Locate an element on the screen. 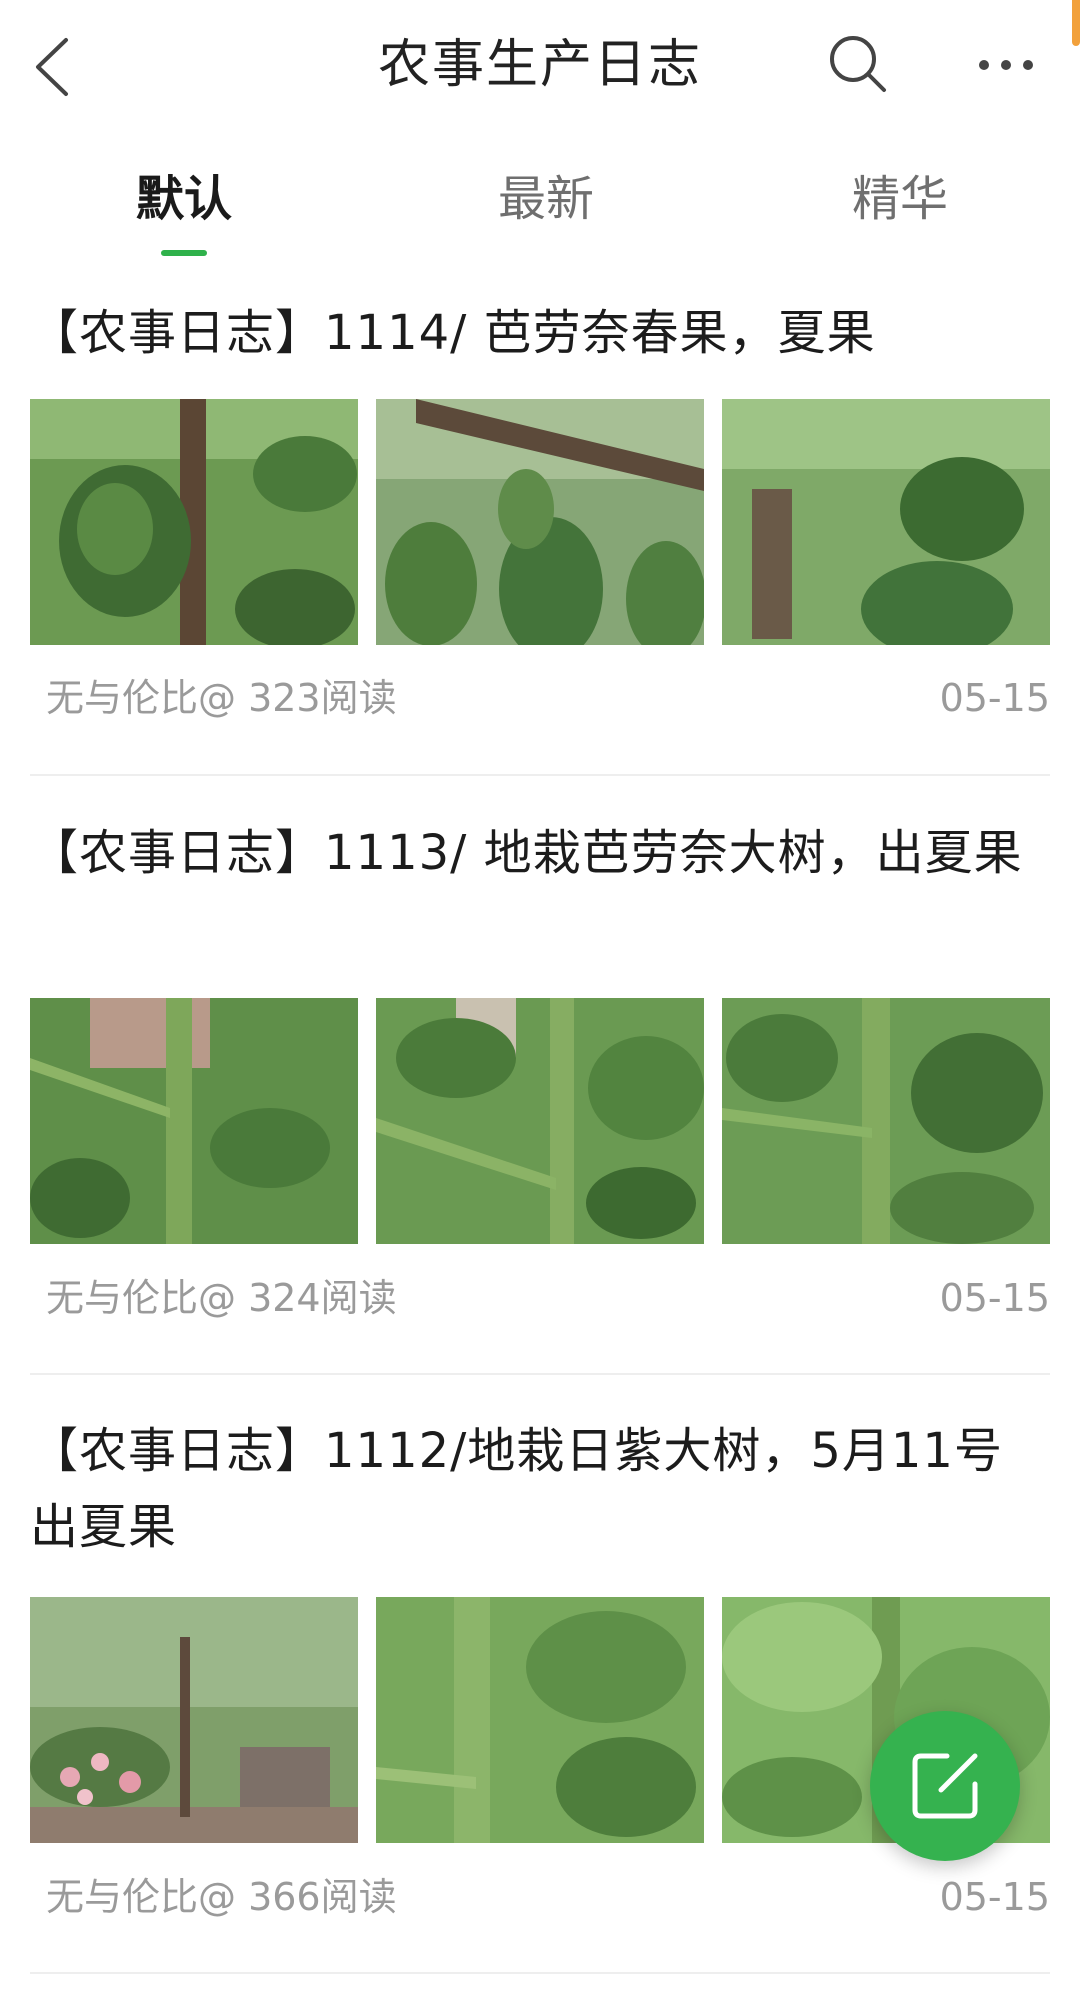 The width and height of the screenshot is (1080, 2001). compose-icon is located at coordinates (945, 1786).